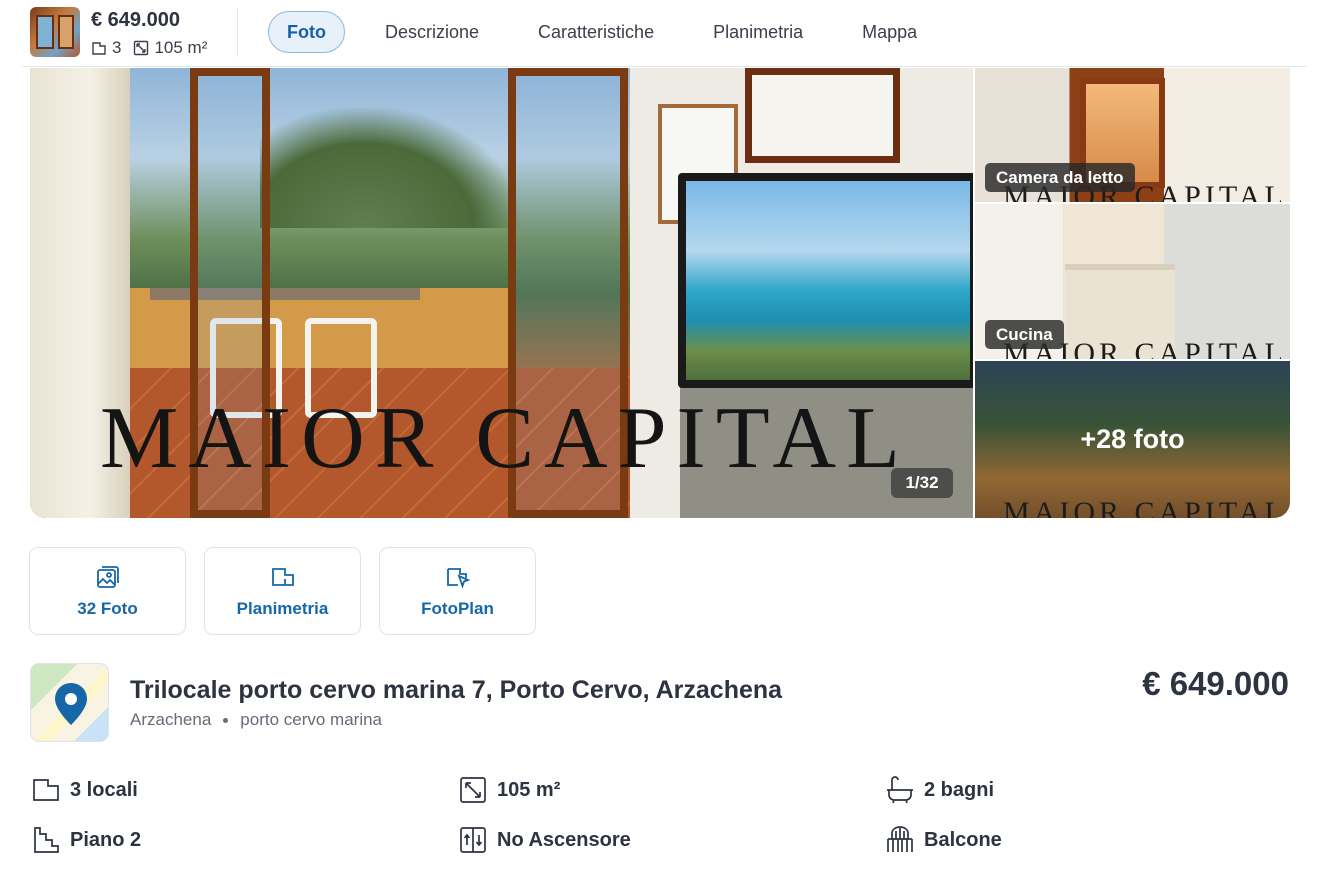 This screenshot has width=1327, height=876. I want to click on side-photo-more: MAIOR CAPITAL +28 foto, so click(1132, 439).